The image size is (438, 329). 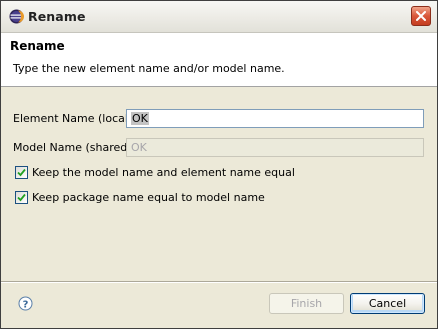 I want to click on keep-equal-checkbox, so click(x=21, y=172).